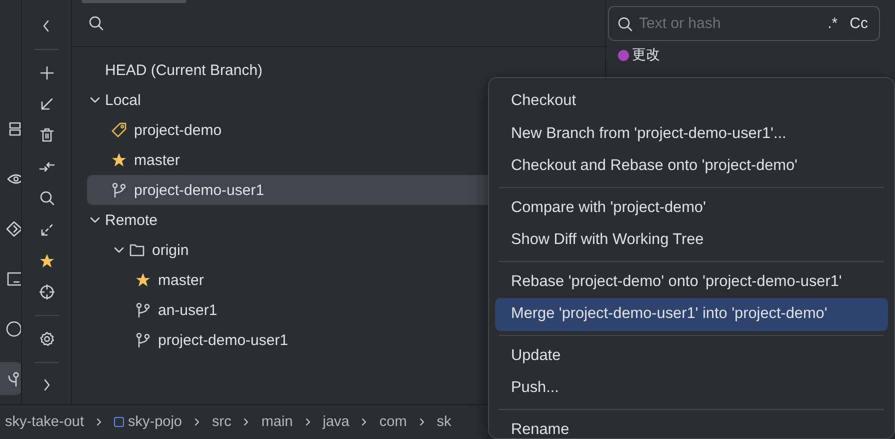 This screenshot has height=439, width=895. I want to click on breadcrumb-item: main, so click(277, 422).